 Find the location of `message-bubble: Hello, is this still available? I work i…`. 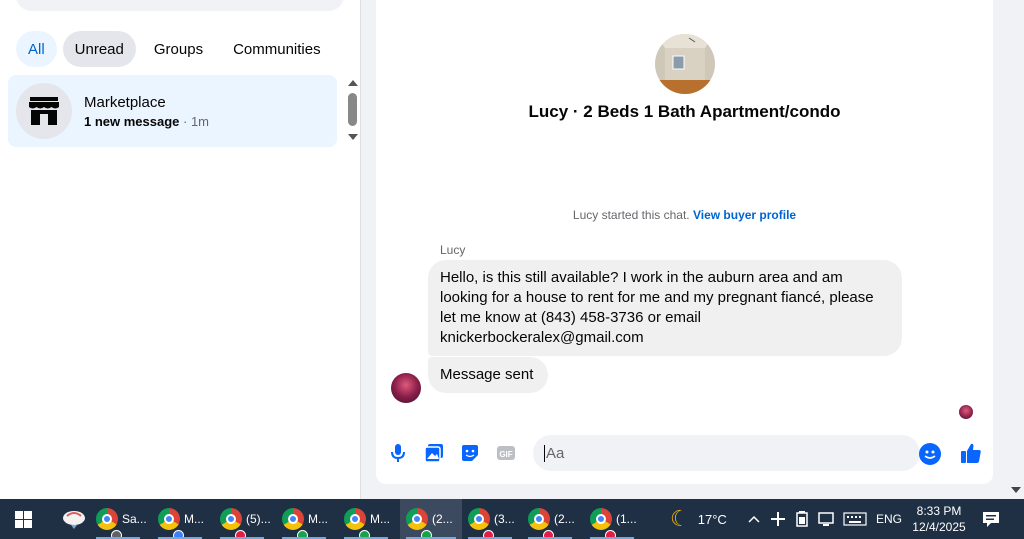

message-bubble: Hello, is this still available? I work i… is located at coordinates (665, 308).